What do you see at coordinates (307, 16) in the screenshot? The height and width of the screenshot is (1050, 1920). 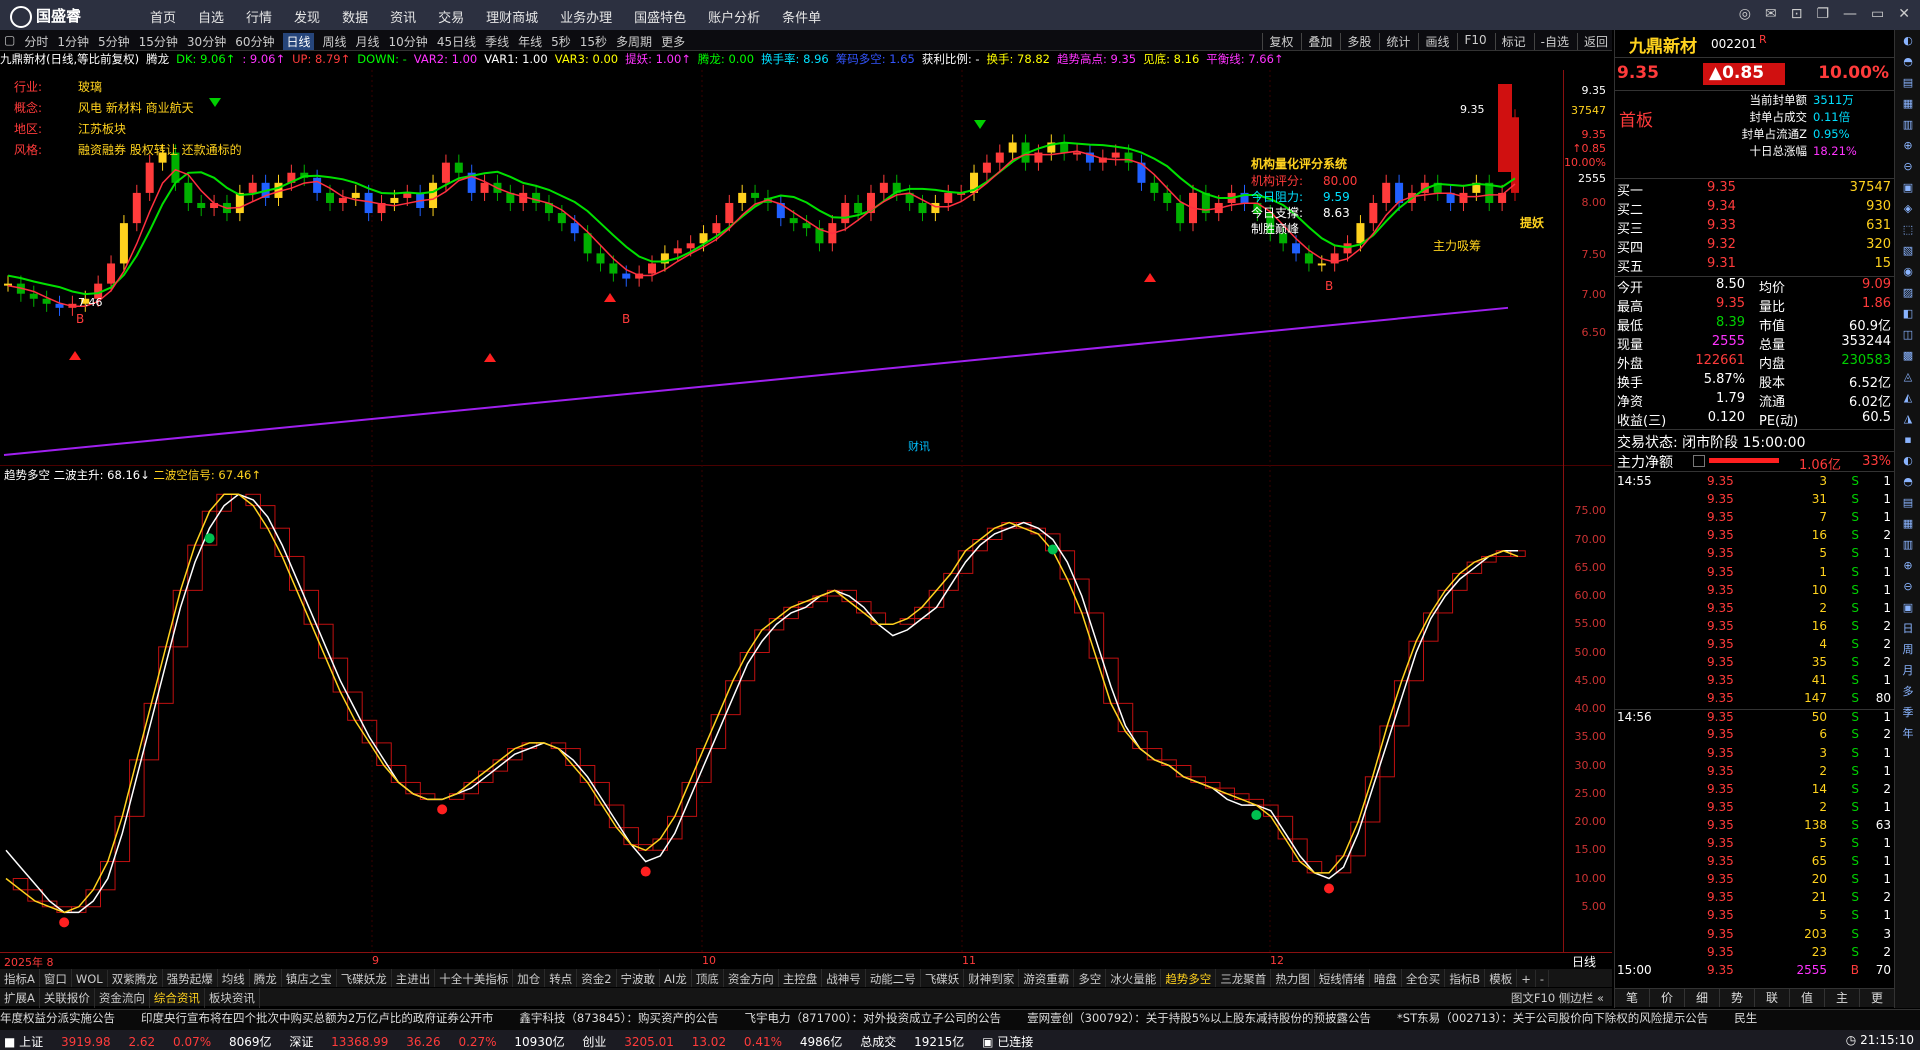 I see `menu-item: 发现` at bounding box center [307, 16].